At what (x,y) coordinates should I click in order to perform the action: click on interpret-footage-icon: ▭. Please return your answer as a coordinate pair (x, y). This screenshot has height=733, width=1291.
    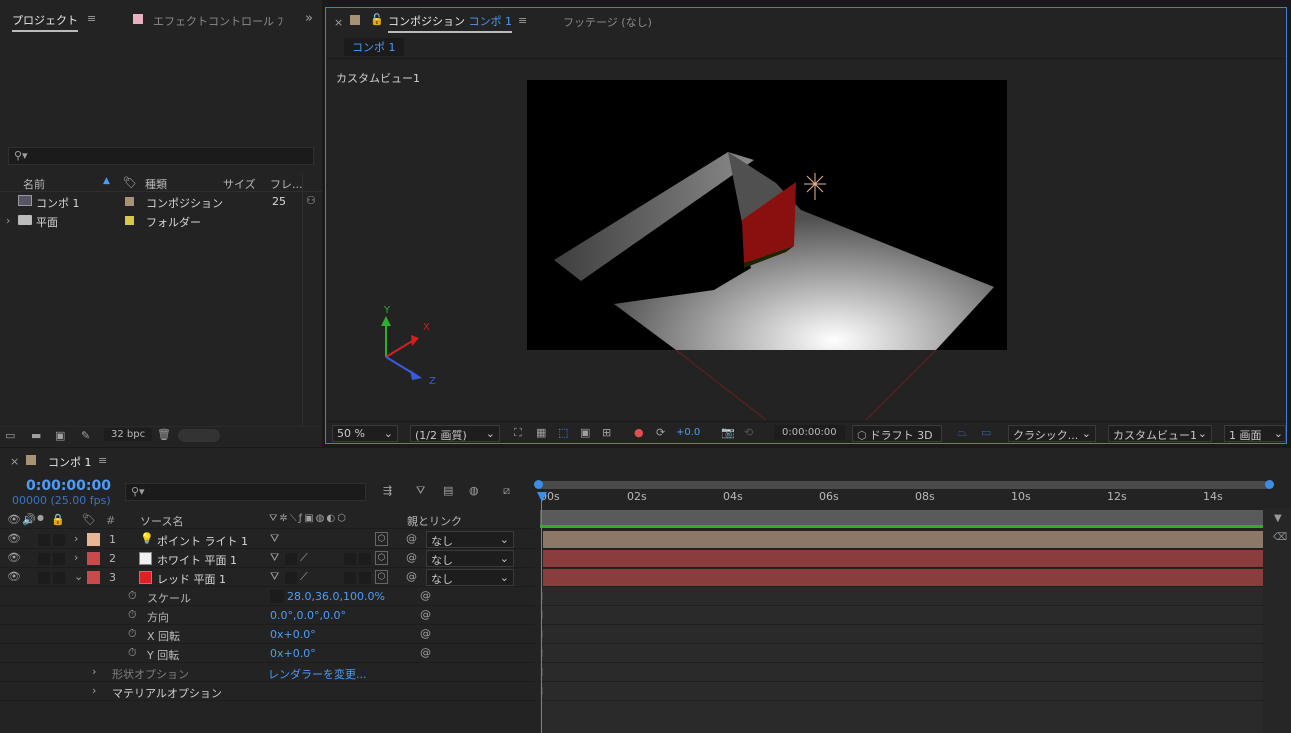
    Looking at the image, I should click on (10, 435).